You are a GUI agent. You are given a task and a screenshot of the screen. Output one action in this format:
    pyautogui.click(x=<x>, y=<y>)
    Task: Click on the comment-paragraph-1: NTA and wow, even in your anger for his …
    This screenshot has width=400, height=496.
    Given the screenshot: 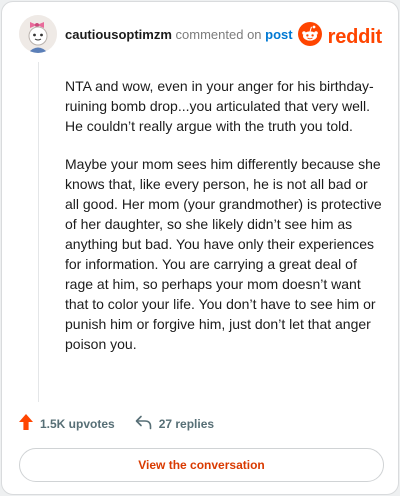 What is the action you would take?
    pyautogui.click(x=219, y=106)
    